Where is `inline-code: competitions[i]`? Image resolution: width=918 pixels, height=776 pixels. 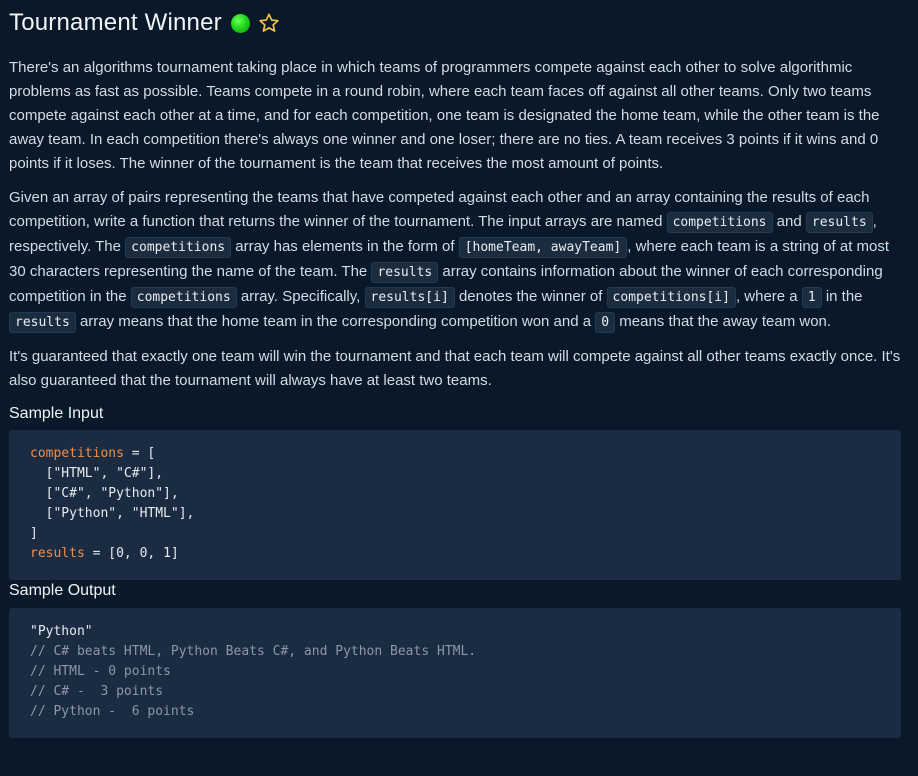
inline-code: competitions[i] is located at coordinates (671, 297).